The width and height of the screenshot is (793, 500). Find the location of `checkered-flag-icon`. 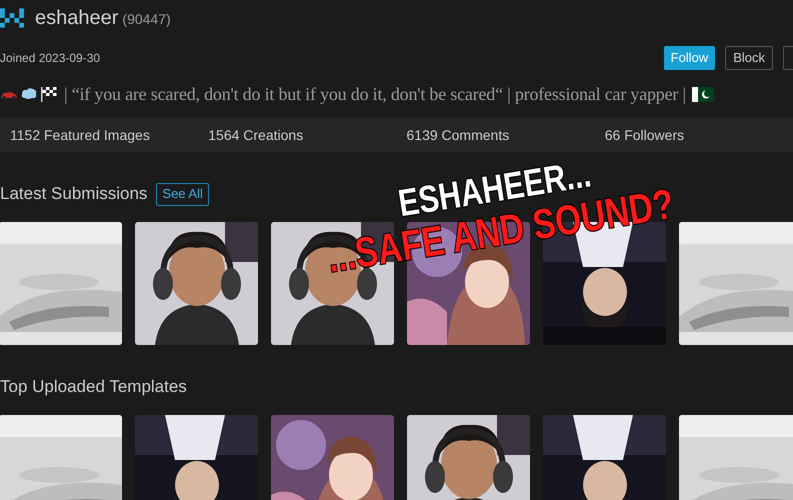

checkered-flag-icon is located at coordinates (49, 94).